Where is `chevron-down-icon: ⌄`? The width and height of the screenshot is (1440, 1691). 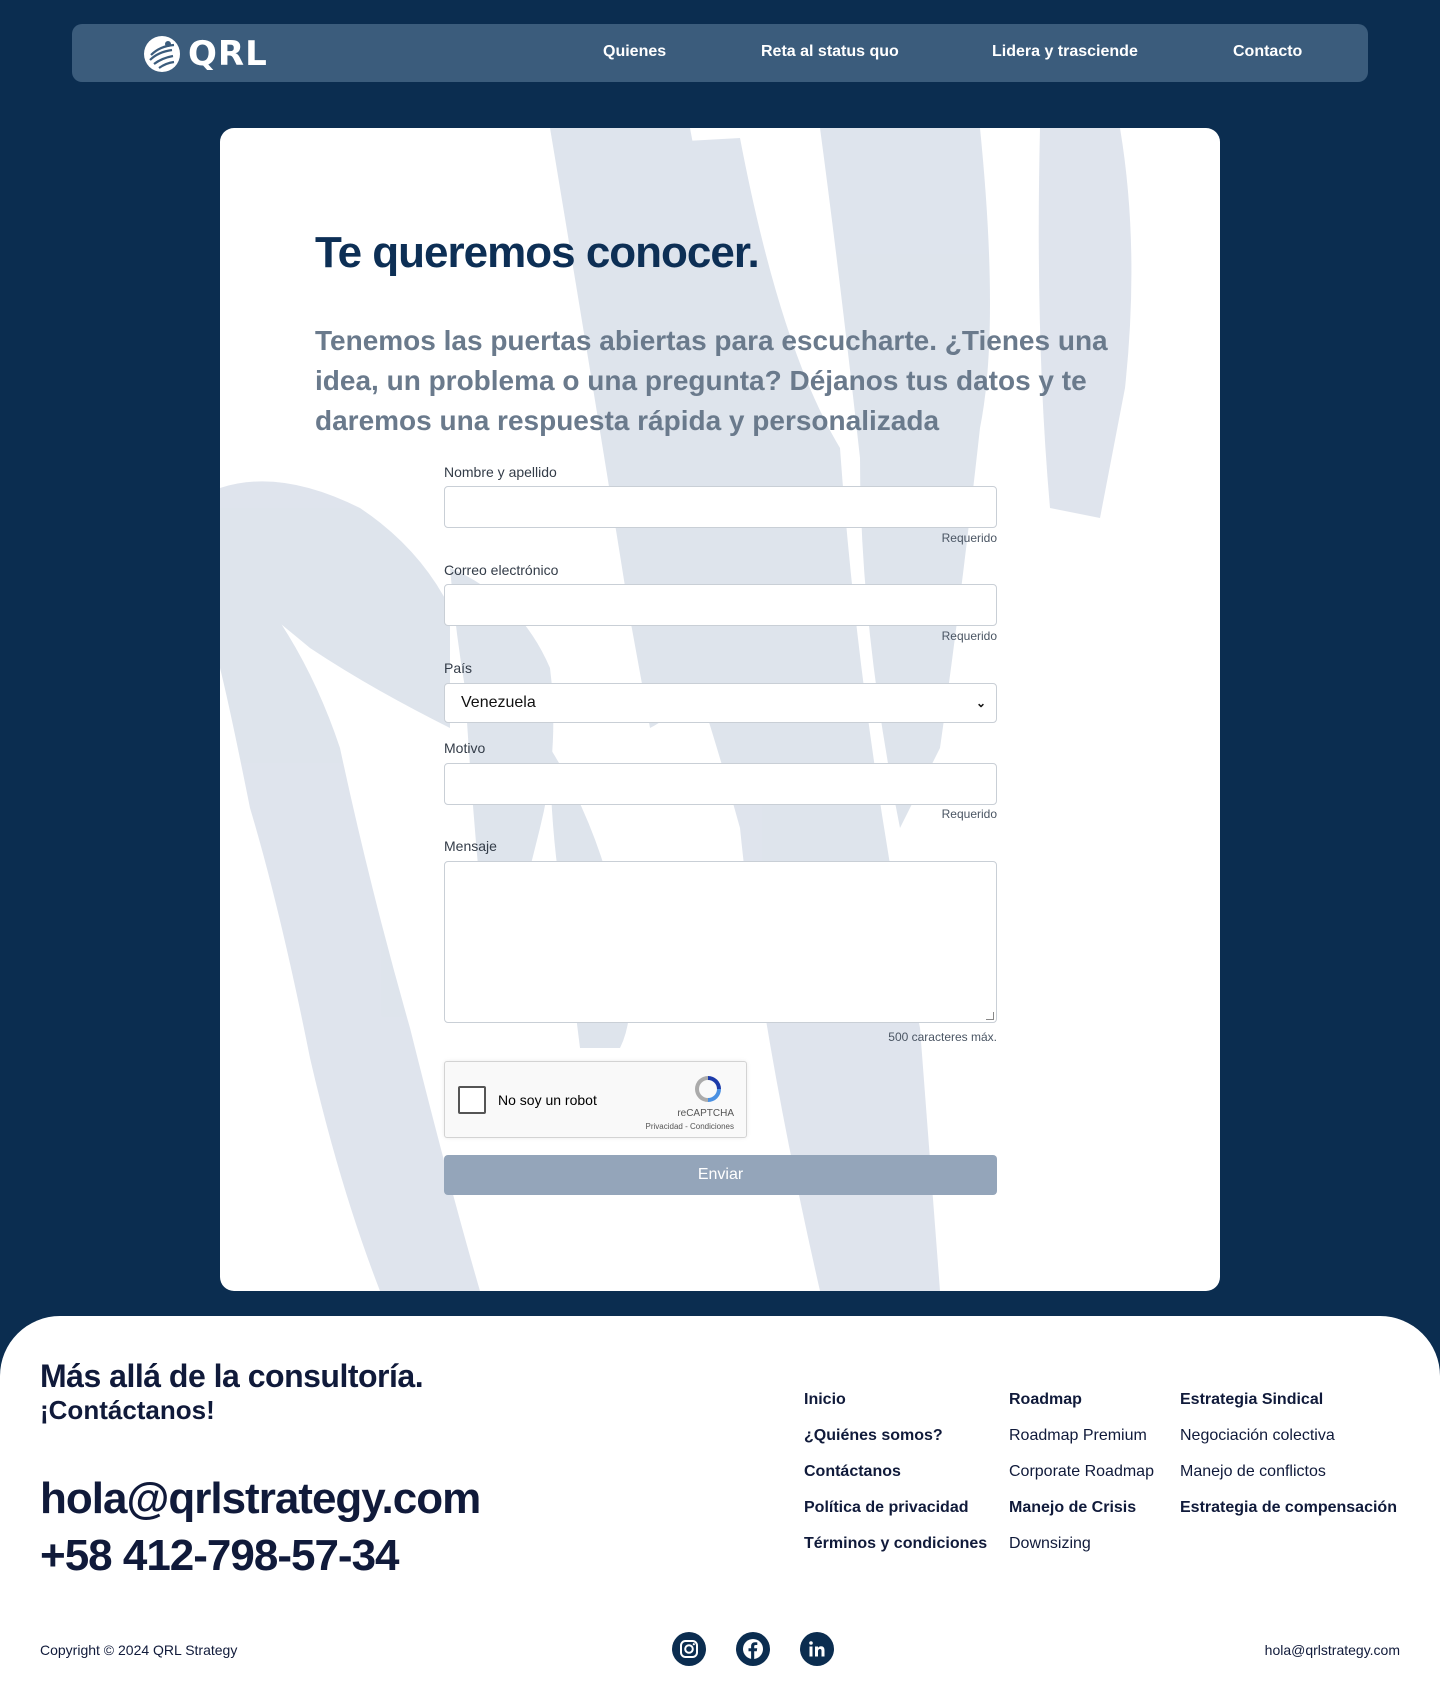
chevron-down-icon: ⌄ is located at coordinates (980, 703).